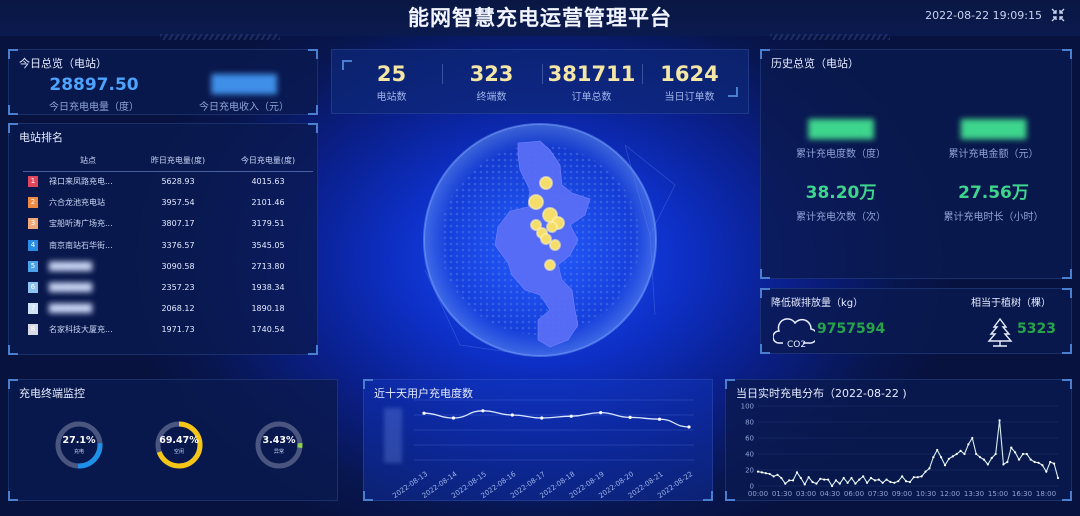  I want to click on terminal-status-donut: 3.43% 异常, so click(279, 445).